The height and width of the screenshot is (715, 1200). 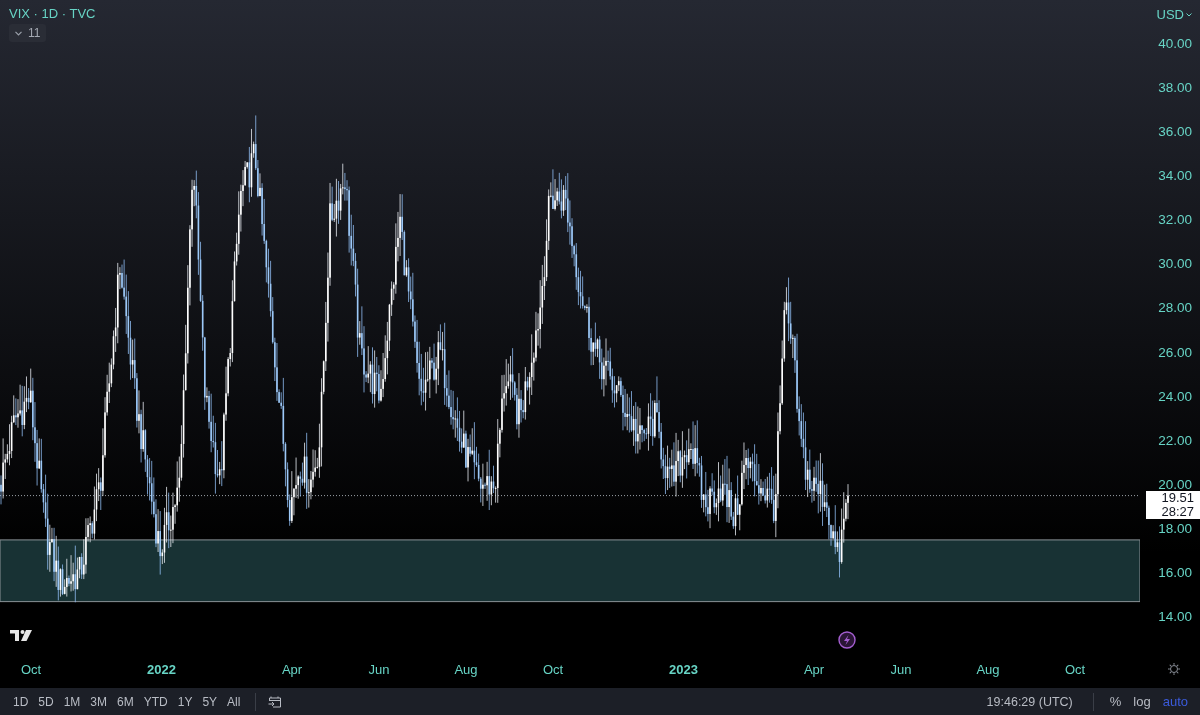 I want to click on clock-time: 19:46:29 (UTC), so click(x=1029, y=701).